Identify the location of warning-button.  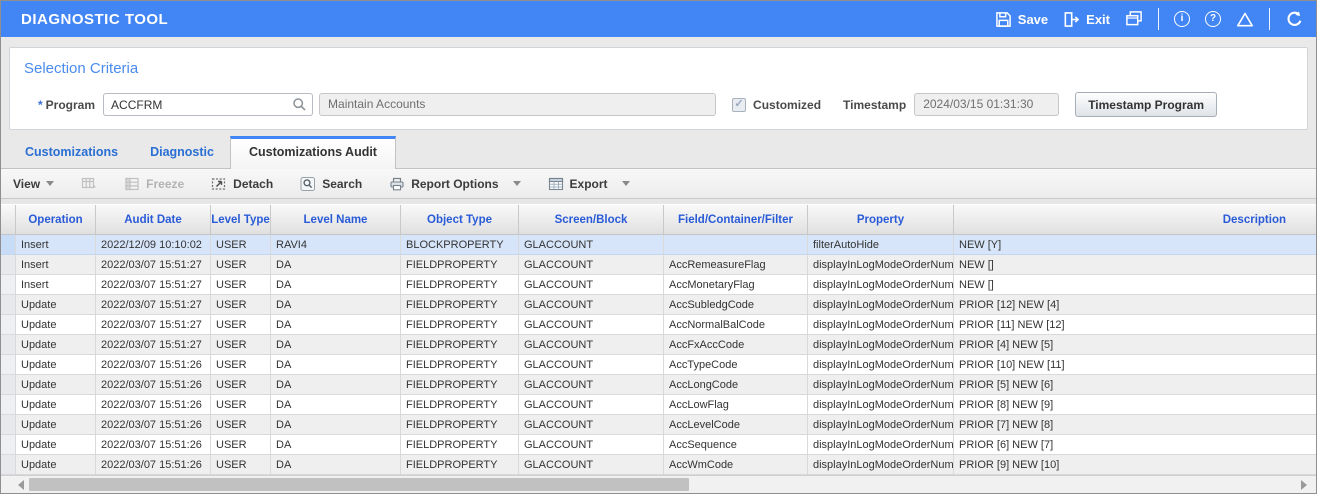
(1245, 19).